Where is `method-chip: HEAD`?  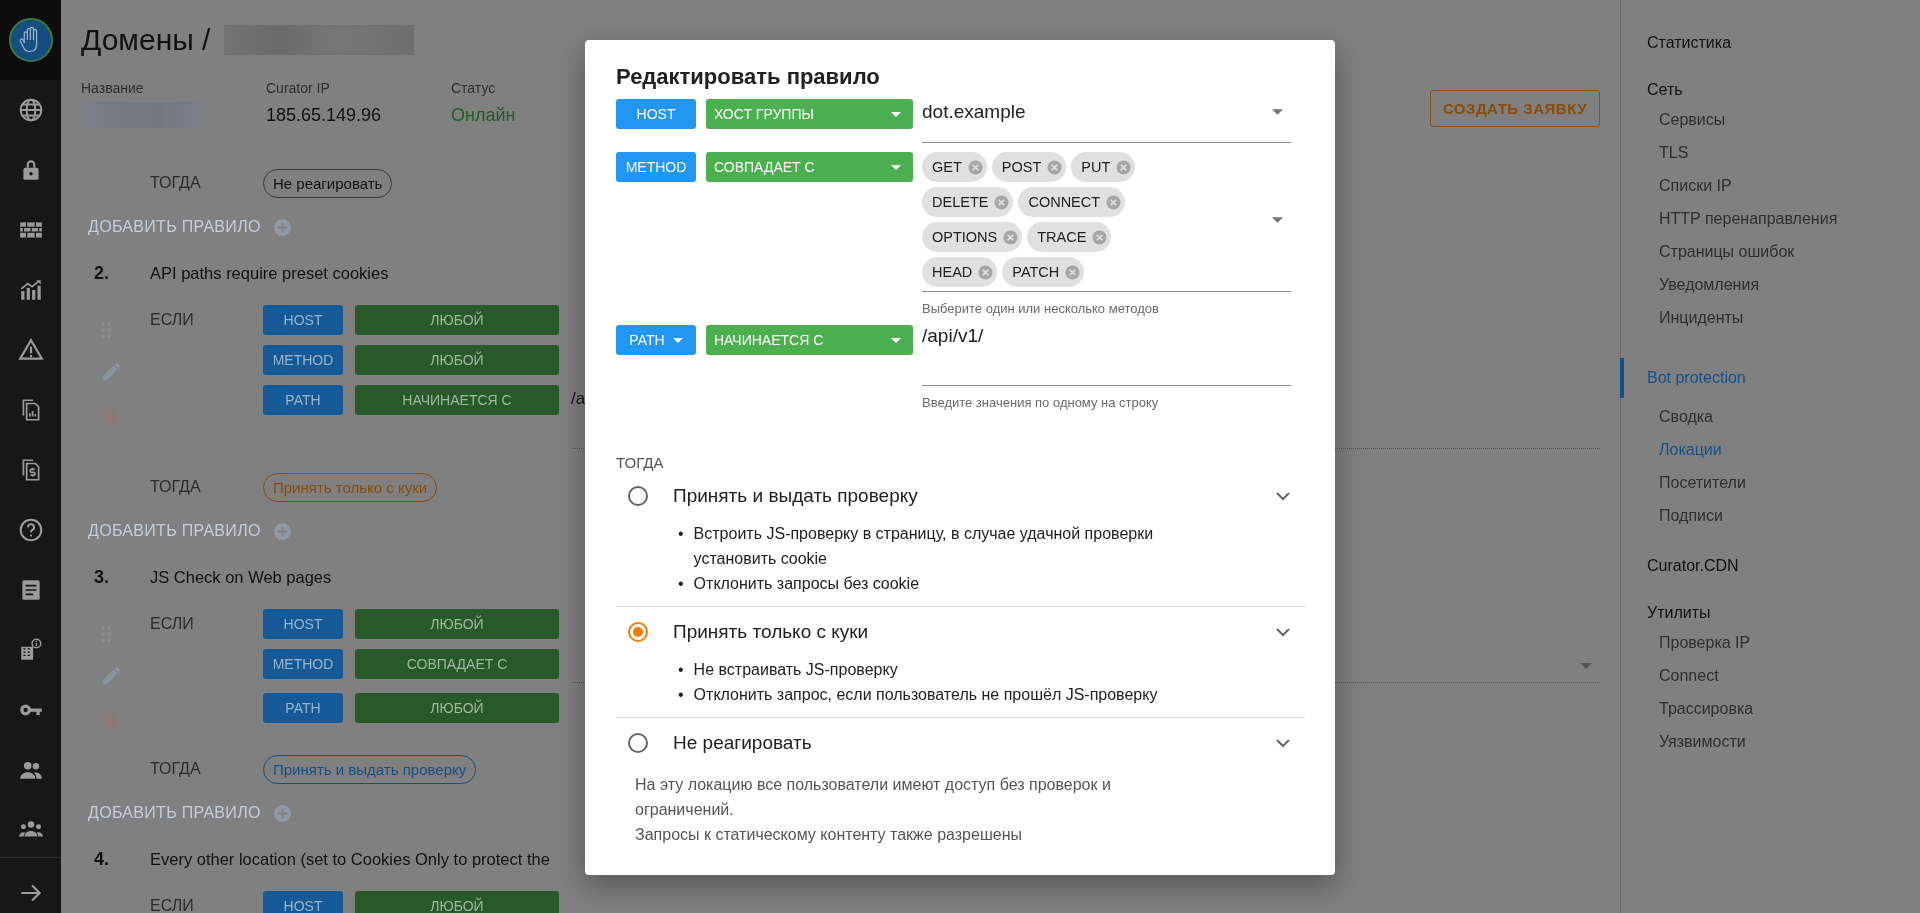 method-chip: HEAD is located at coordinates (960, 272).